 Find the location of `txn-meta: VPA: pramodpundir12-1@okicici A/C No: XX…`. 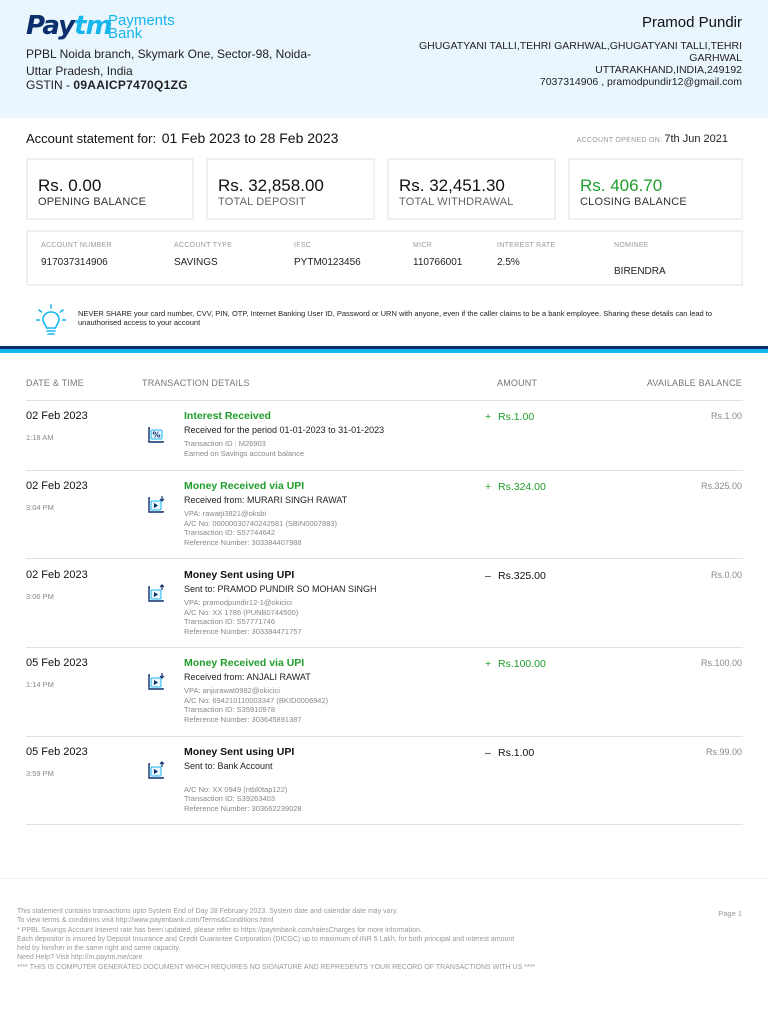

txn-meta: VPA: pramodpundir12-1@okicici A/C No: XX… is located at coordinates (243, 617).